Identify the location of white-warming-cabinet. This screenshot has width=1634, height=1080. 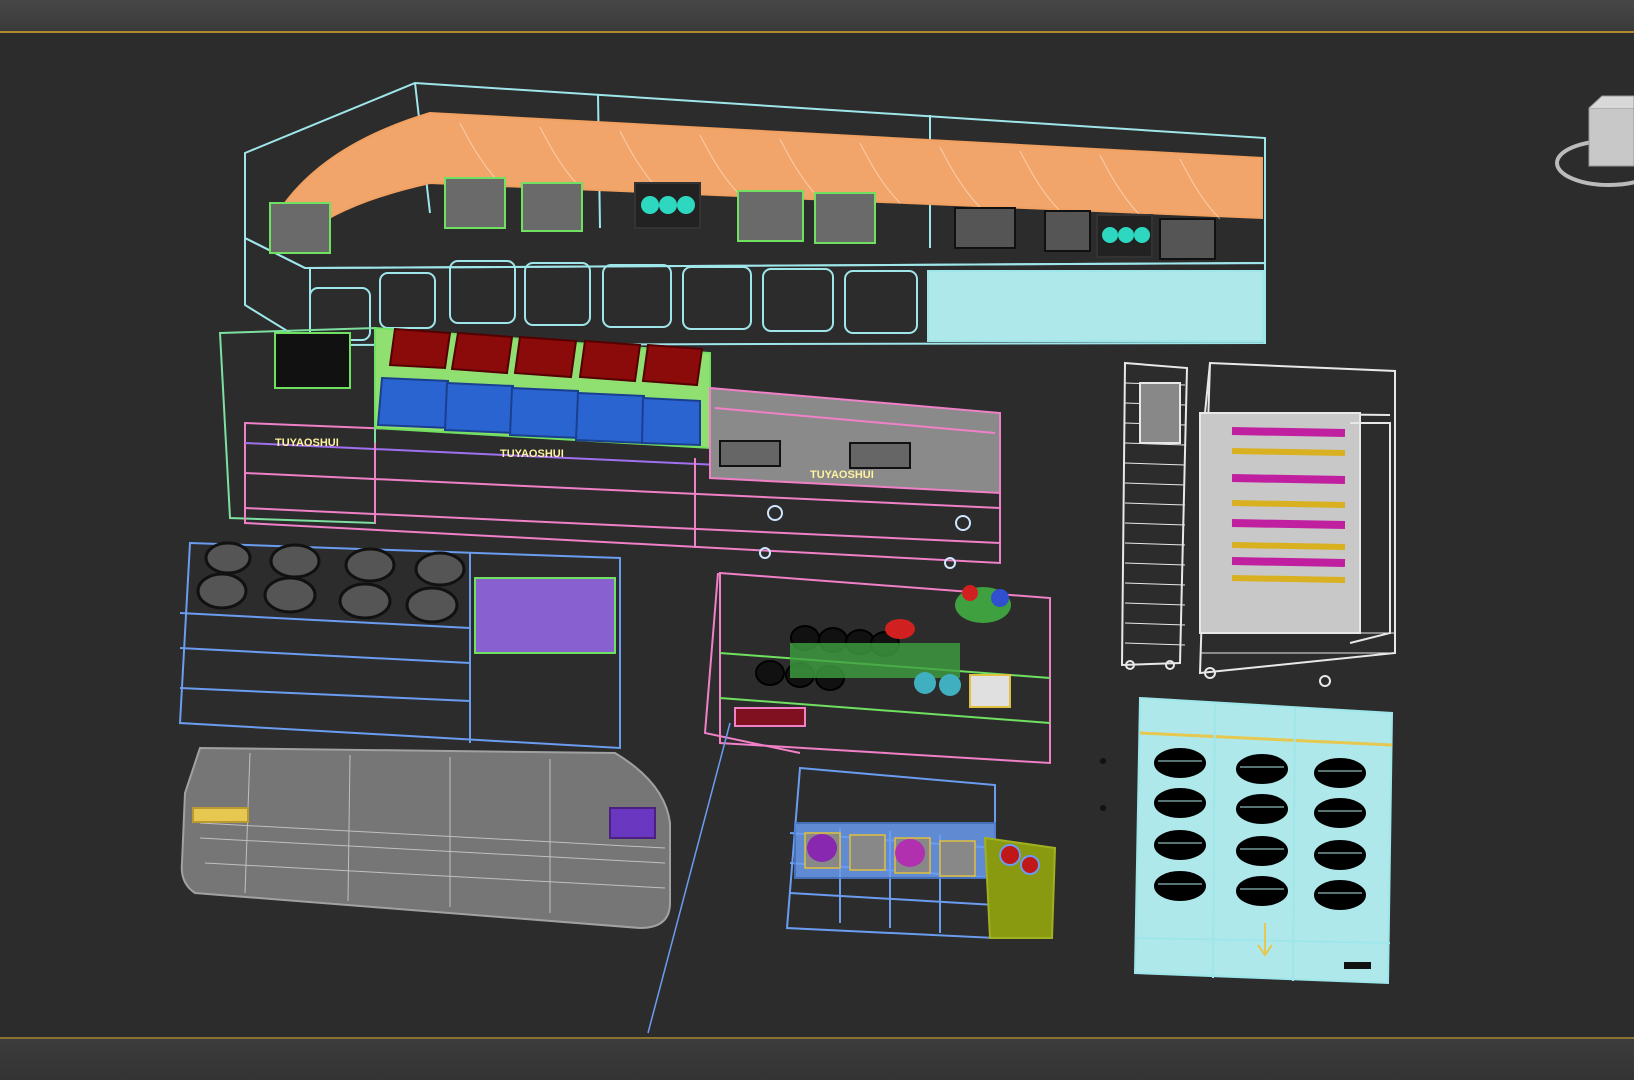
(1297, 524).